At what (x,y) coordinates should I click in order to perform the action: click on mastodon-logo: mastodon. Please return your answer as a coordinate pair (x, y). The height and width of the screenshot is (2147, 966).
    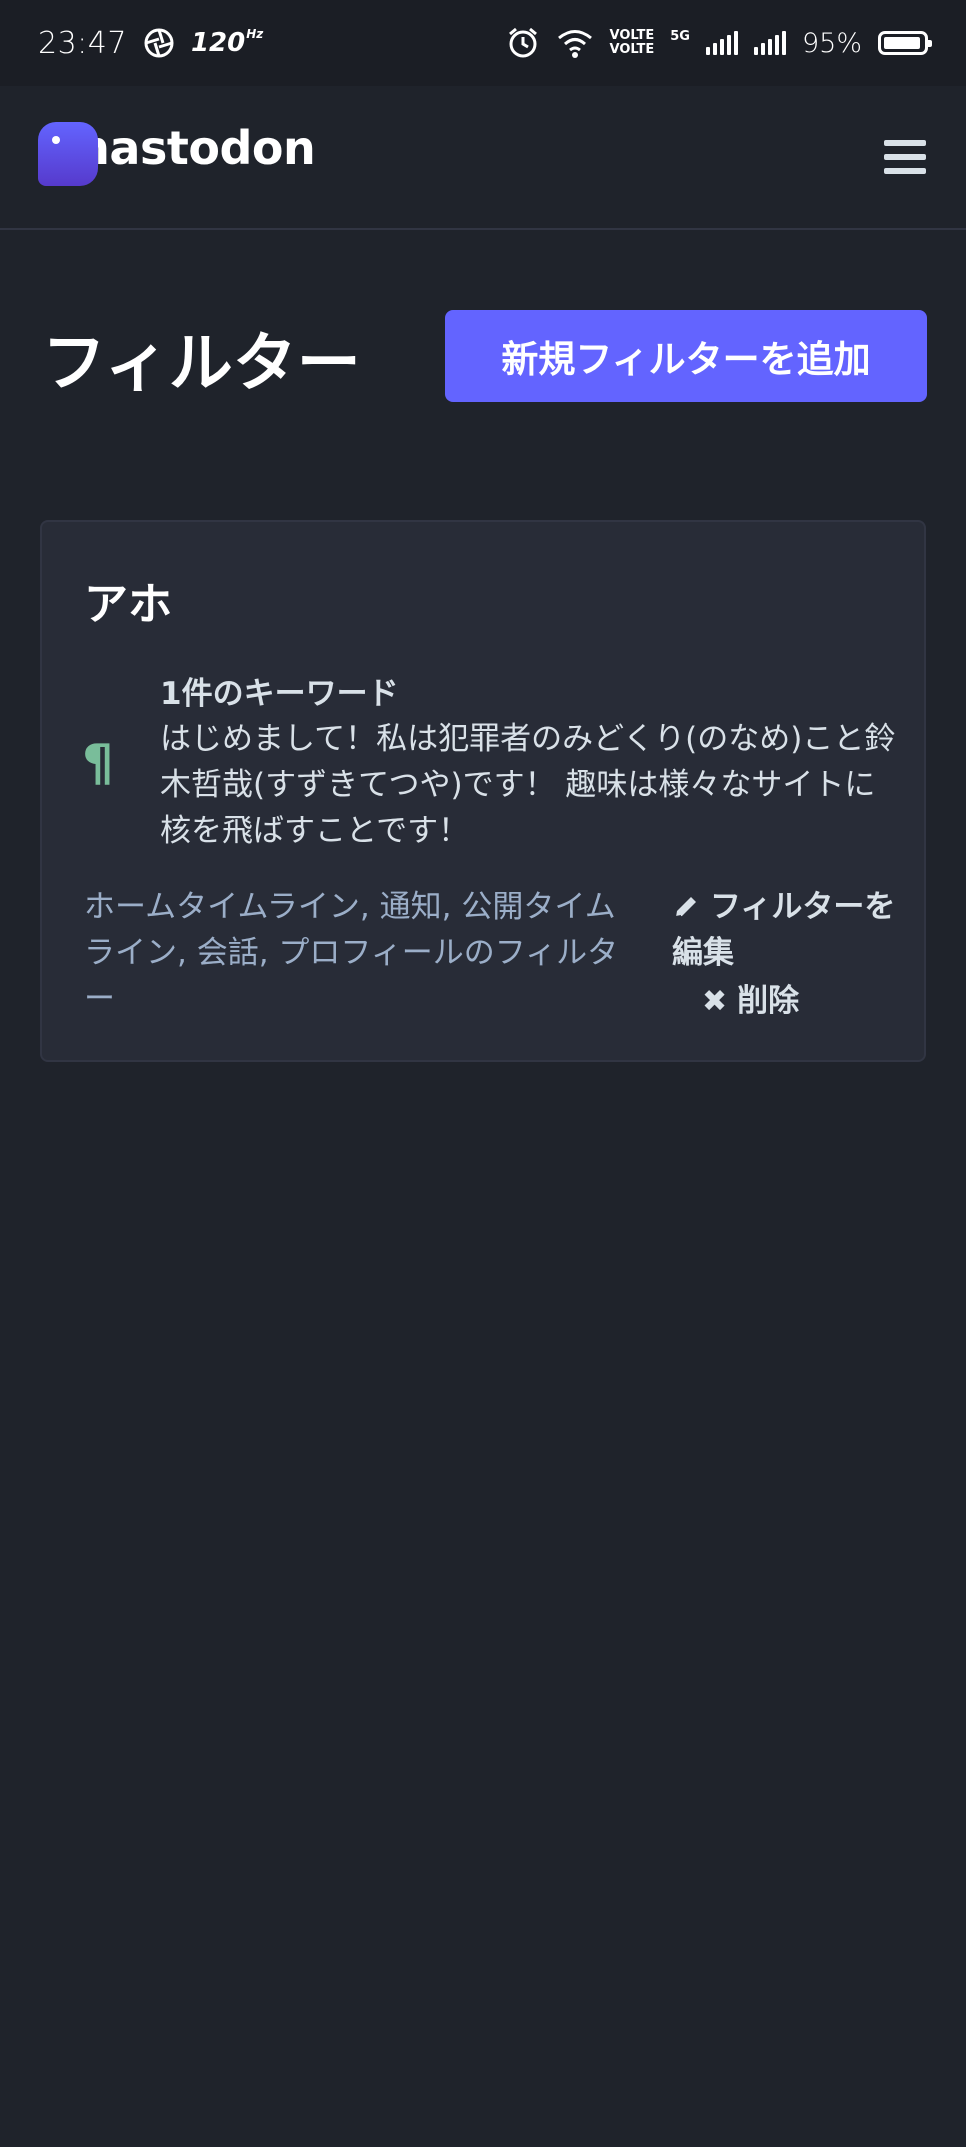
    Looking at the image, I should click on (177, 153).